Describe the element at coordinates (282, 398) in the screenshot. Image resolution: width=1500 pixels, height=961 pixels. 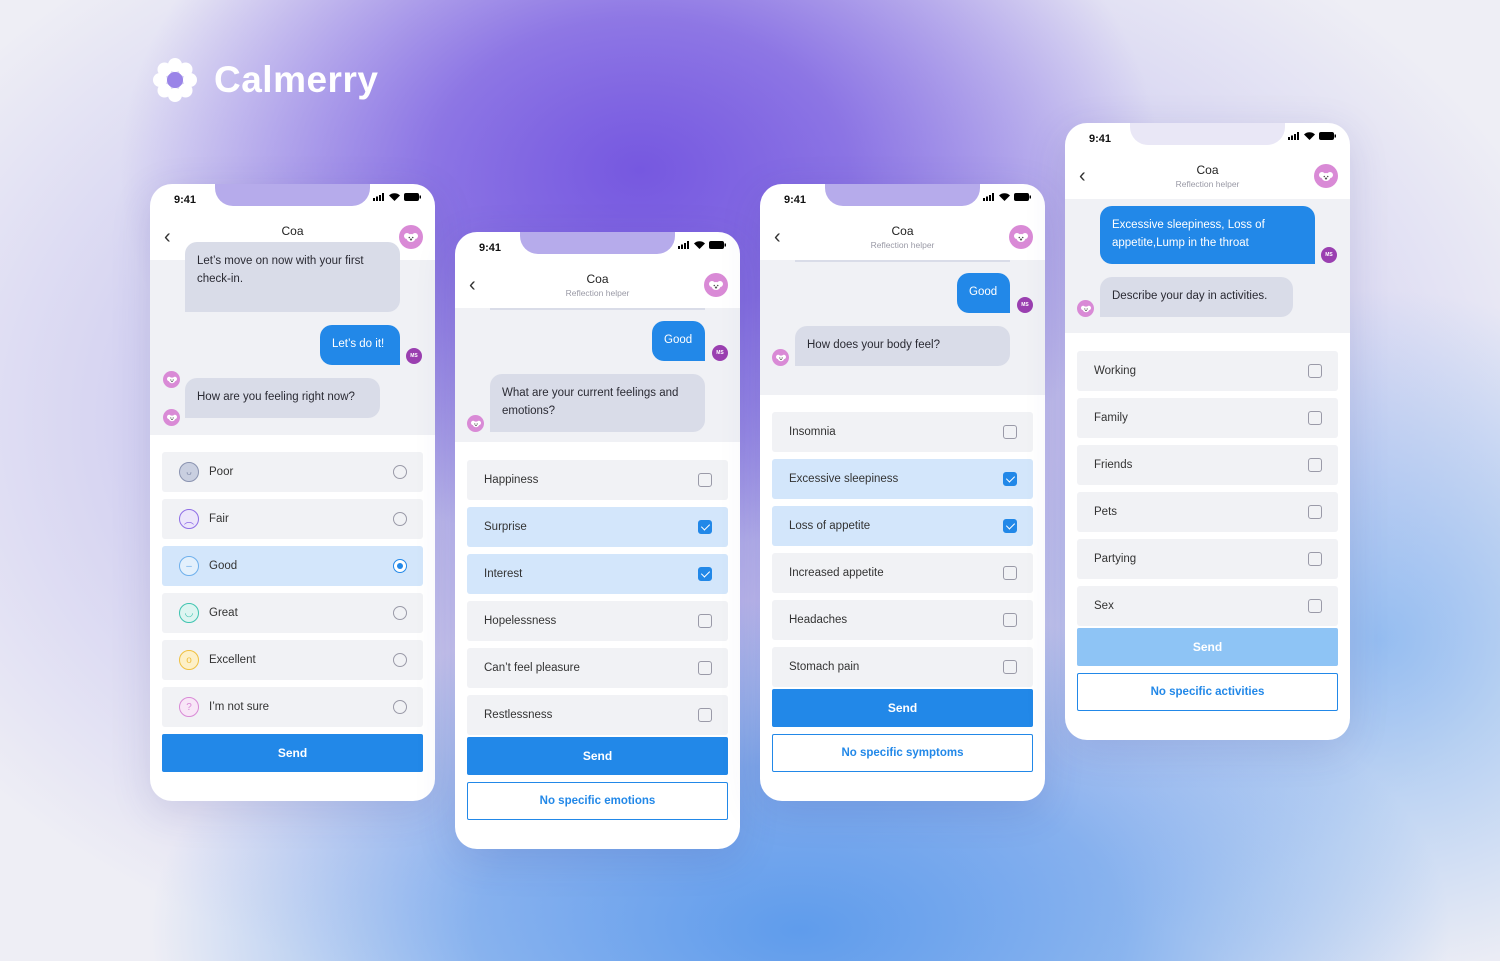
I see `bot-message: How are you feeling right now?` at that location.